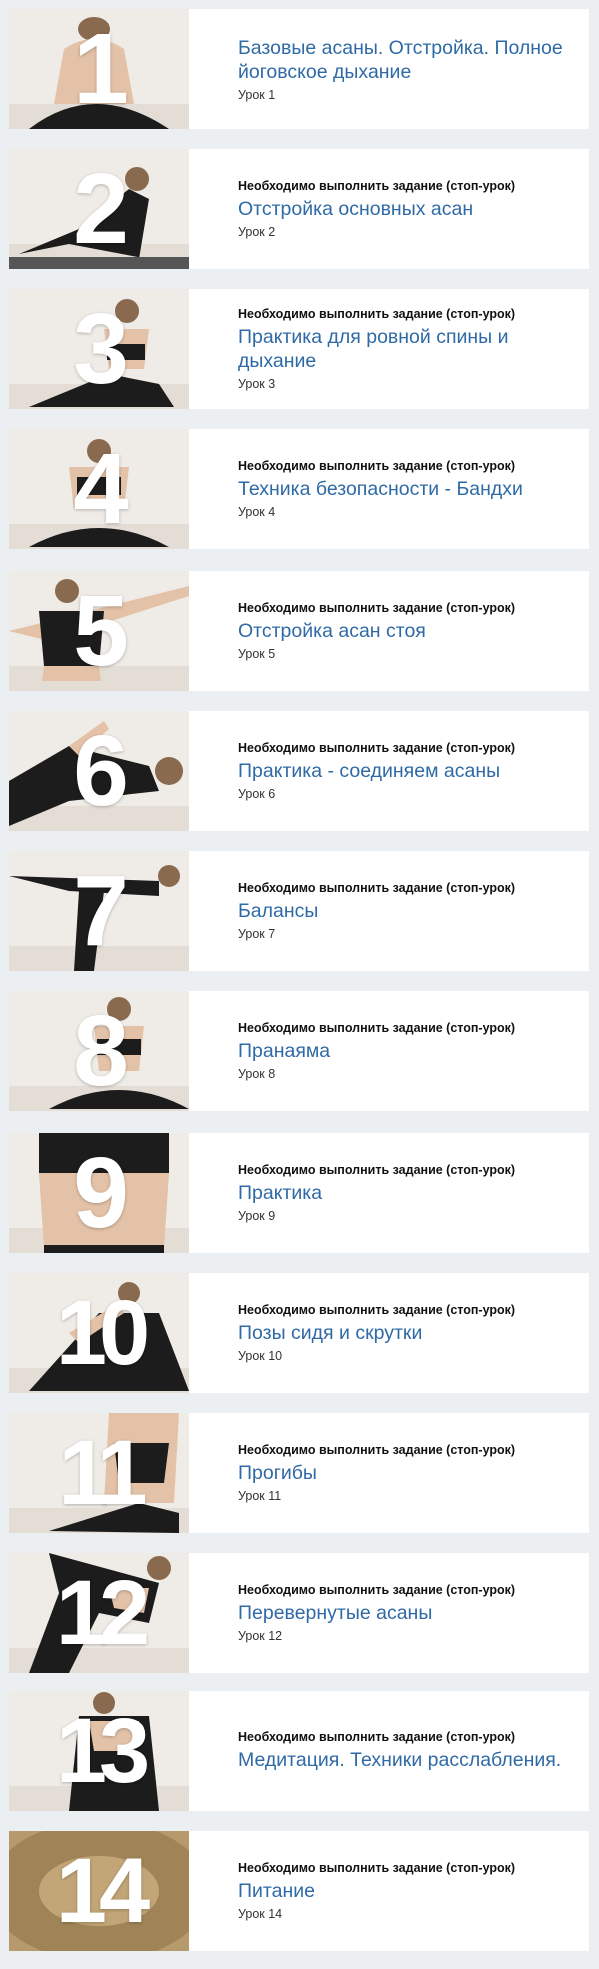 This screenshot has width=599, height=1969. I want to click on lesson-title-link: Отстройка асан стоя, so click(408, 631).